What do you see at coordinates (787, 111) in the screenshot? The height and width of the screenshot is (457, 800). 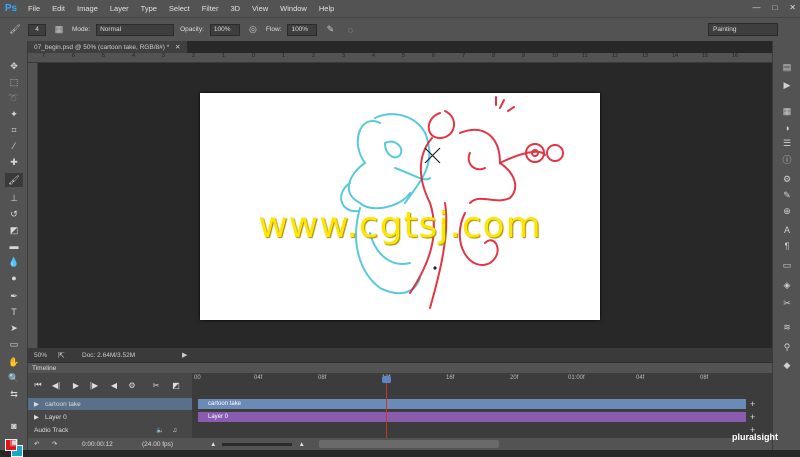 I see `swatches-panel-icon: ▦` at bounding box center [787, 111].